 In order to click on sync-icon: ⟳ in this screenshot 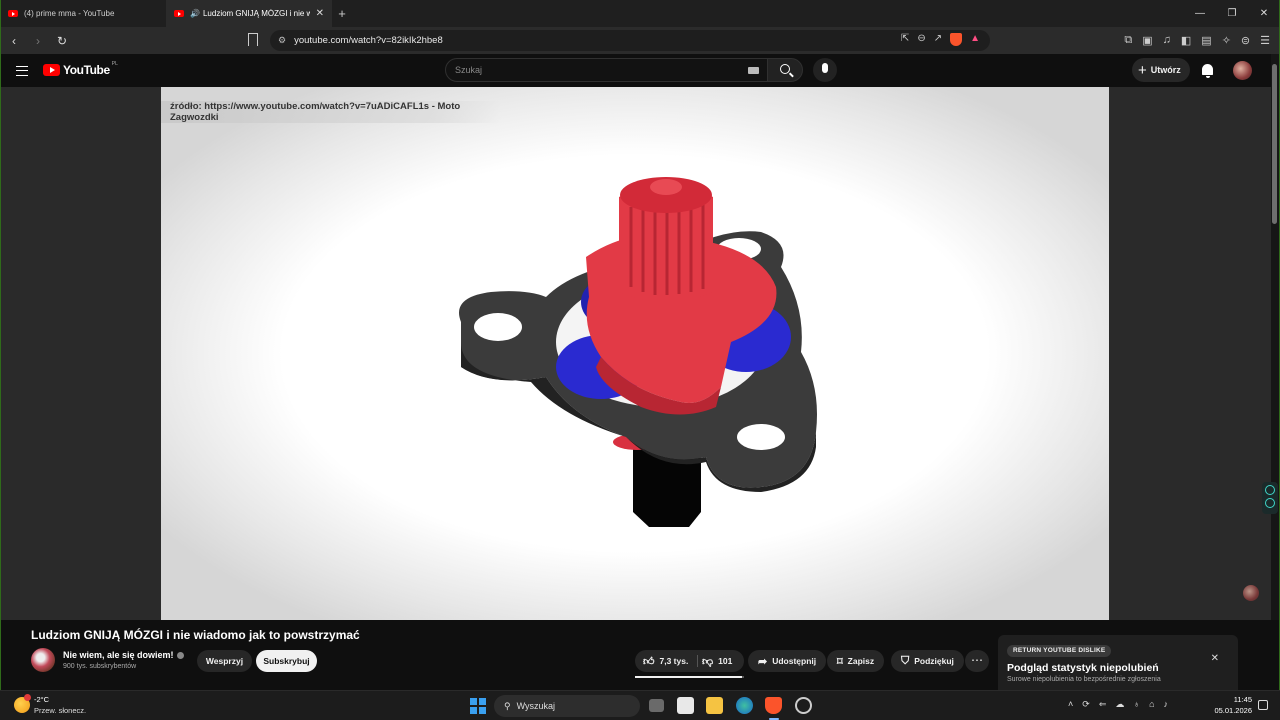, I will do `click(1086, 704)`.